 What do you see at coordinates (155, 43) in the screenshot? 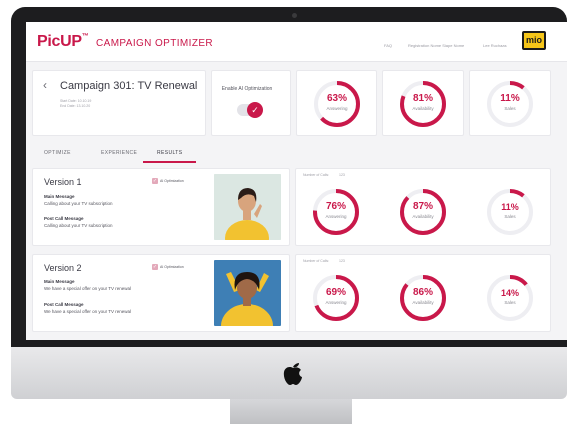
I see `app-title: CAMPAIGN OPTIMIZER` at bounding box center [155, 43].